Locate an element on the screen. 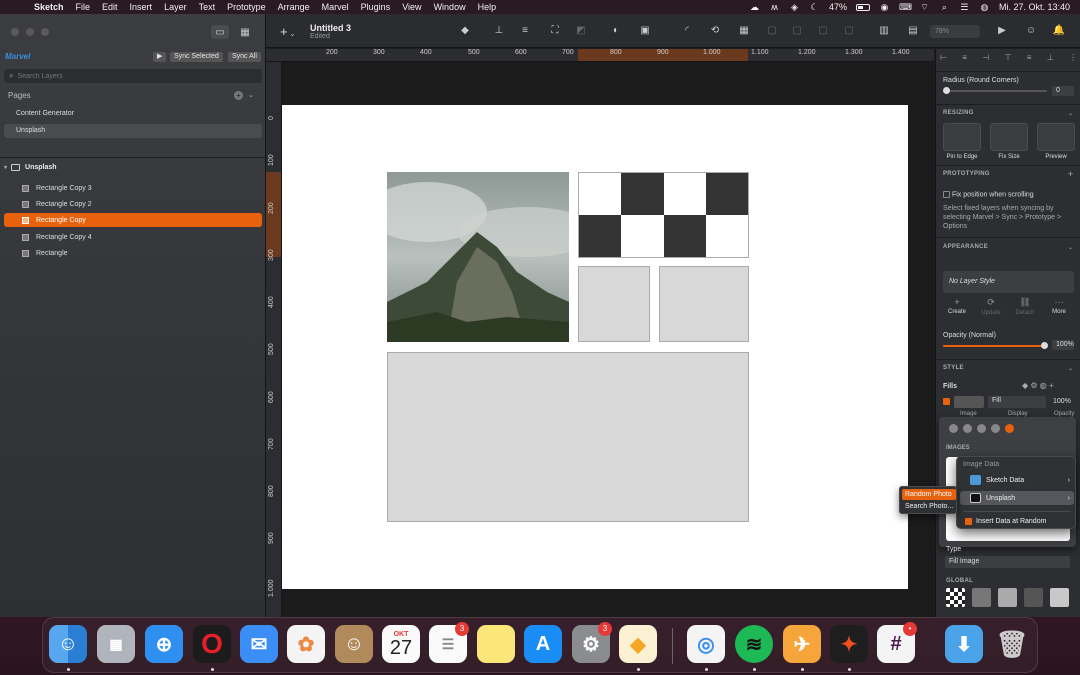  creative-cloud-icon: ☁ is located at coordinates (754, 7).